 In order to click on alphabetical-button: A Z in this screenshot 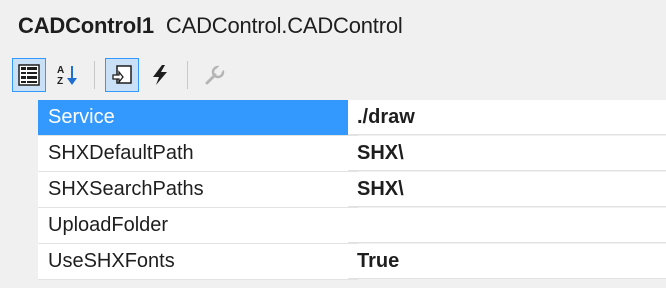, I will do `click(67, 75)`.